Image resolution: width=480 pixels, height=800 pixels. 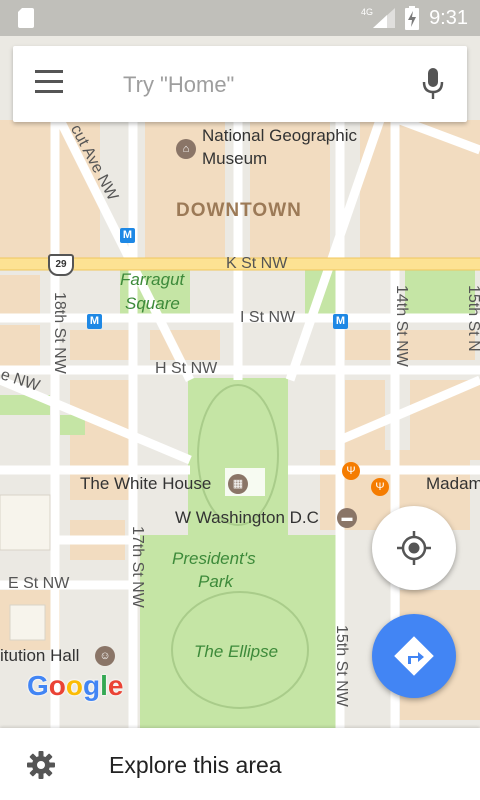 I want to click on street-label-17th: 17th St NW, so click(x=137, y=567).